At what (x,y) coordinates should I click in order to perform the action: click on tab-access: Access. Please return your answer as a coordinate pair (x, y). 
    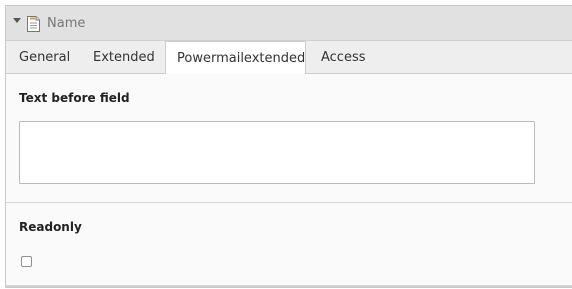
    Looking at the image, I should click on (343, 57).